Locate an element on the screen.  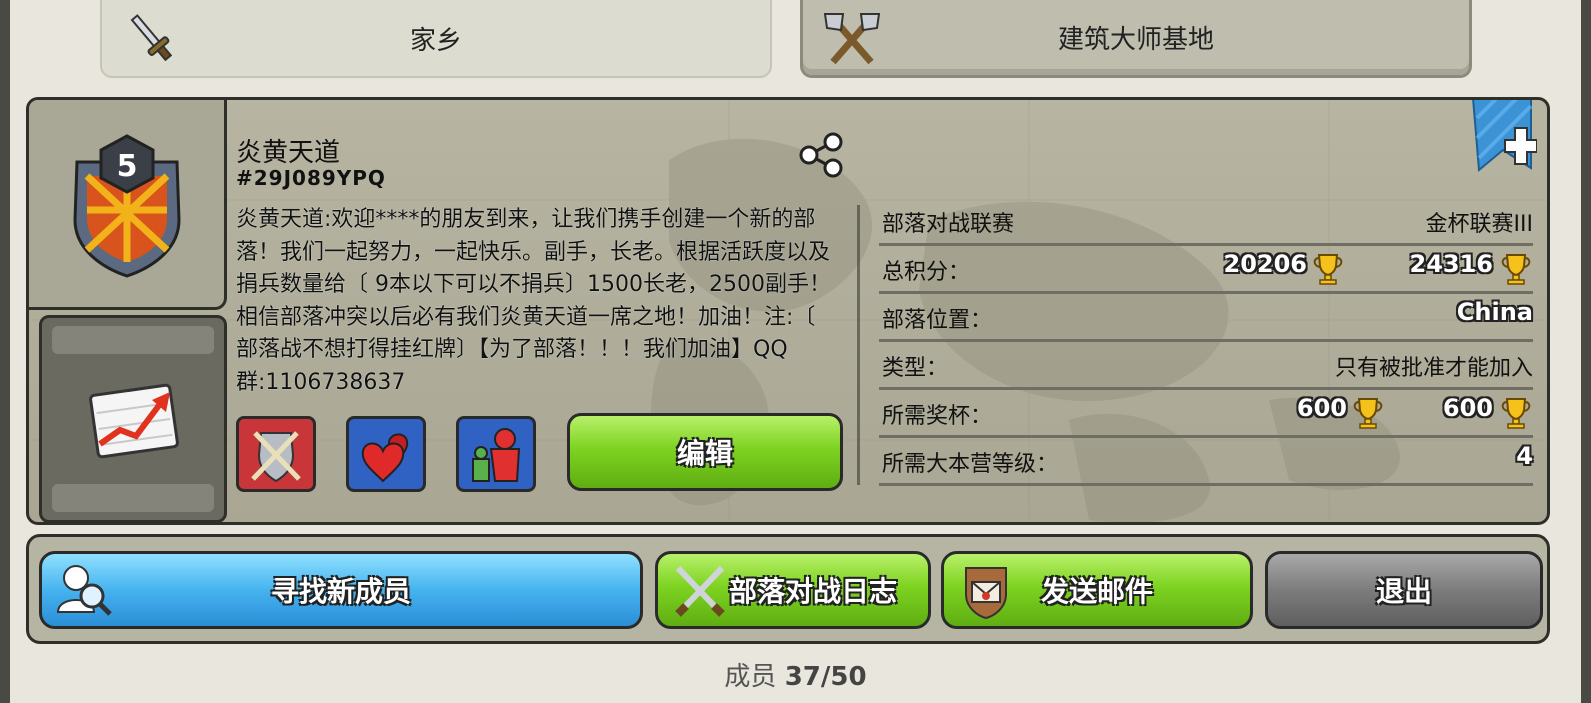
clan-level: 5 is located at coordinates (127, 166).